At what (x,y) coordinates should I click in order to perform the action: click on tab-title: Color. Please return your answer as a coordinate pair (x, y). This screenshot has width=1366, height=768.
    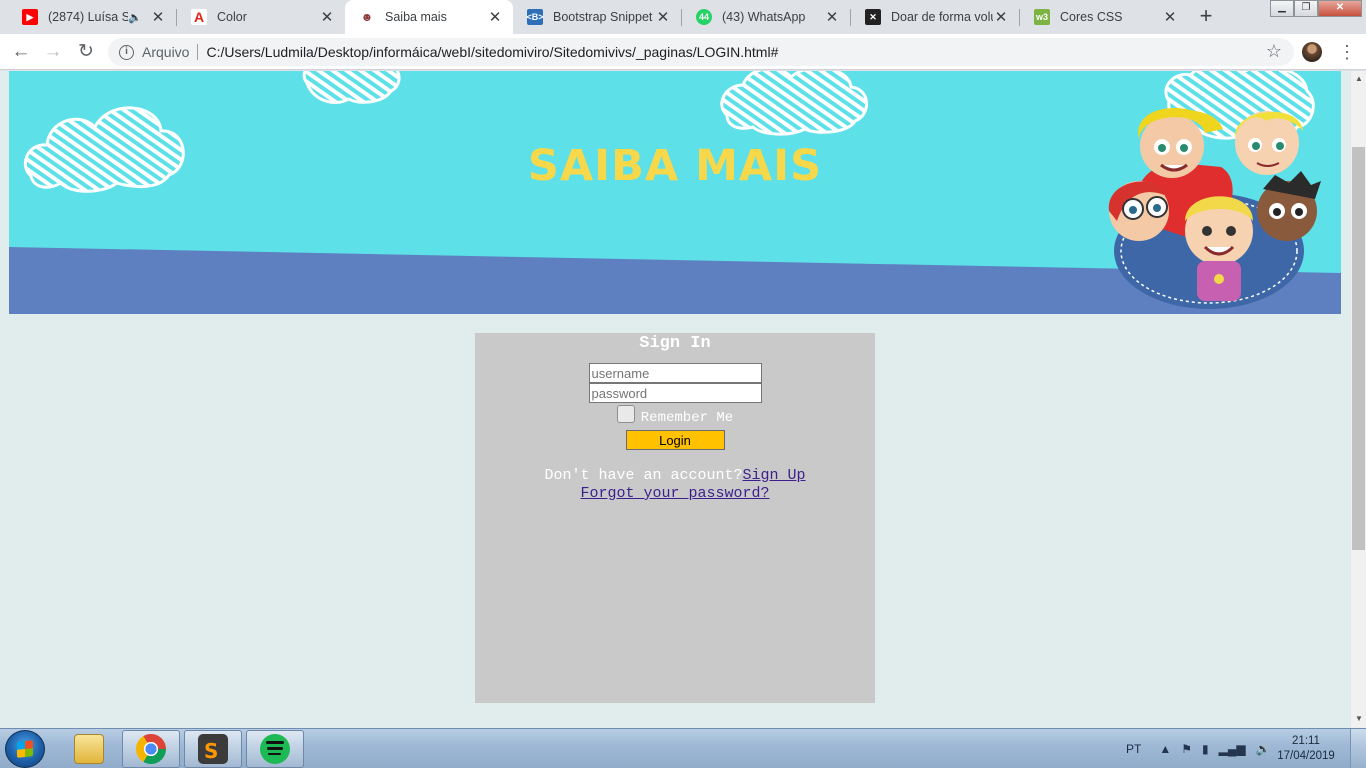
    Looking at the image, I should click on (232, 17).